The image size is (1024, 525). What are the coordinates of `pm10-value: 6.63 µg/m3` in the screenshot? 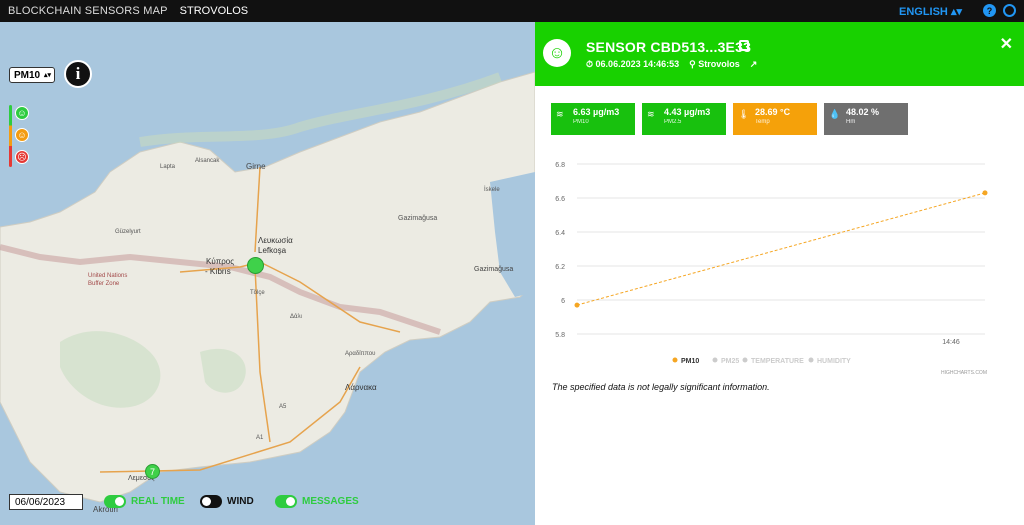 It's located at (596, 112).